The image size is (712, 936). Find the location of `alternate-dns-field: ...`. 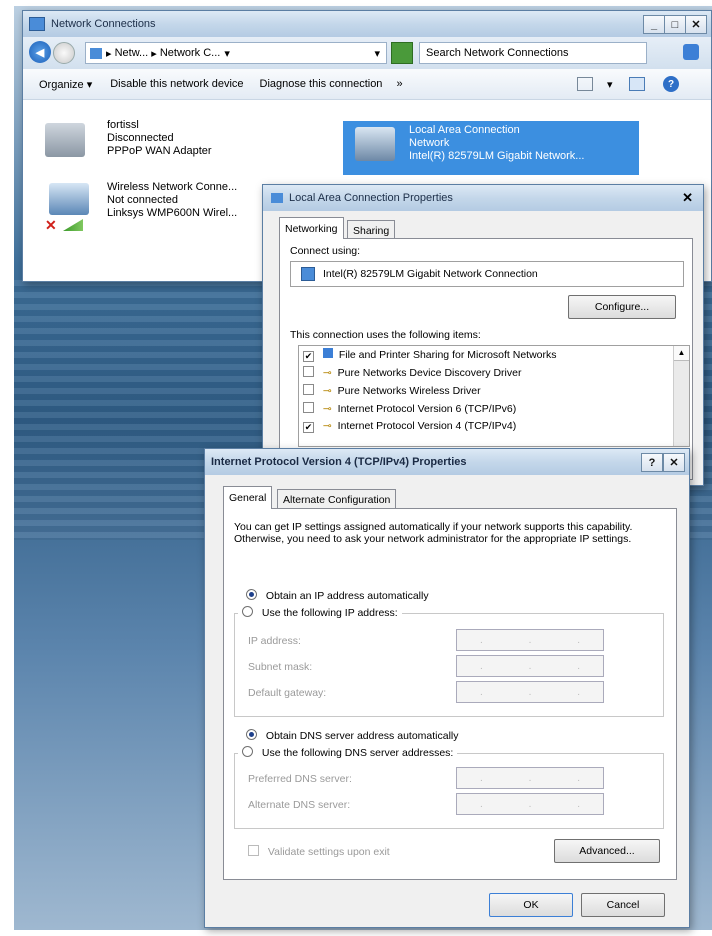

alternate-dns-field: ... is located at coordinates (530, 804).